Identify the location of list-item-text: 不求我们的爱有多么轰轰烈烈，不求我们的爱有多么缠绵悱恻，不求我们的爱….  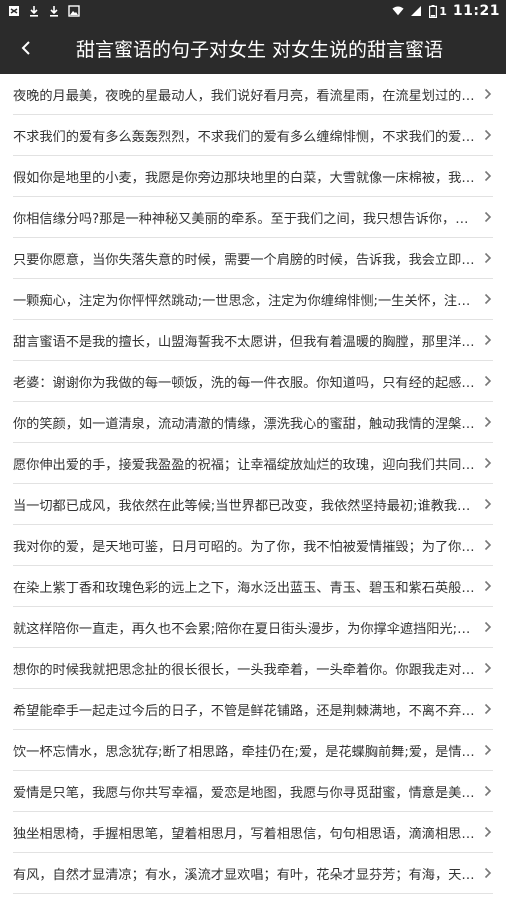
(244, 137).